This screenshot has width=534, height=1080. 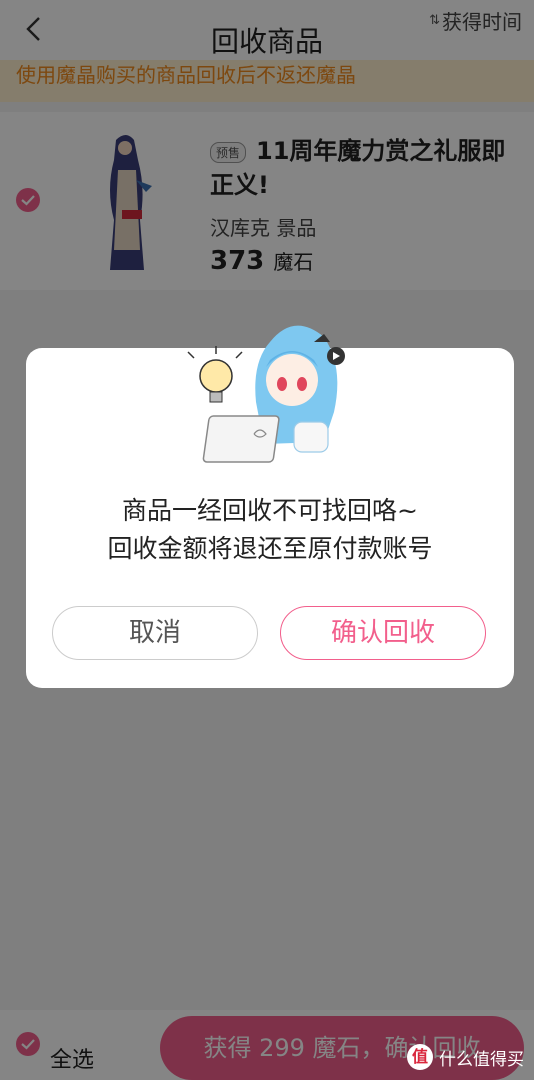 What do you see at coordinates (481, 1059) in the screenshot?
I see `watermark-text: 什么值得买` at bounding box center [481, 1059].